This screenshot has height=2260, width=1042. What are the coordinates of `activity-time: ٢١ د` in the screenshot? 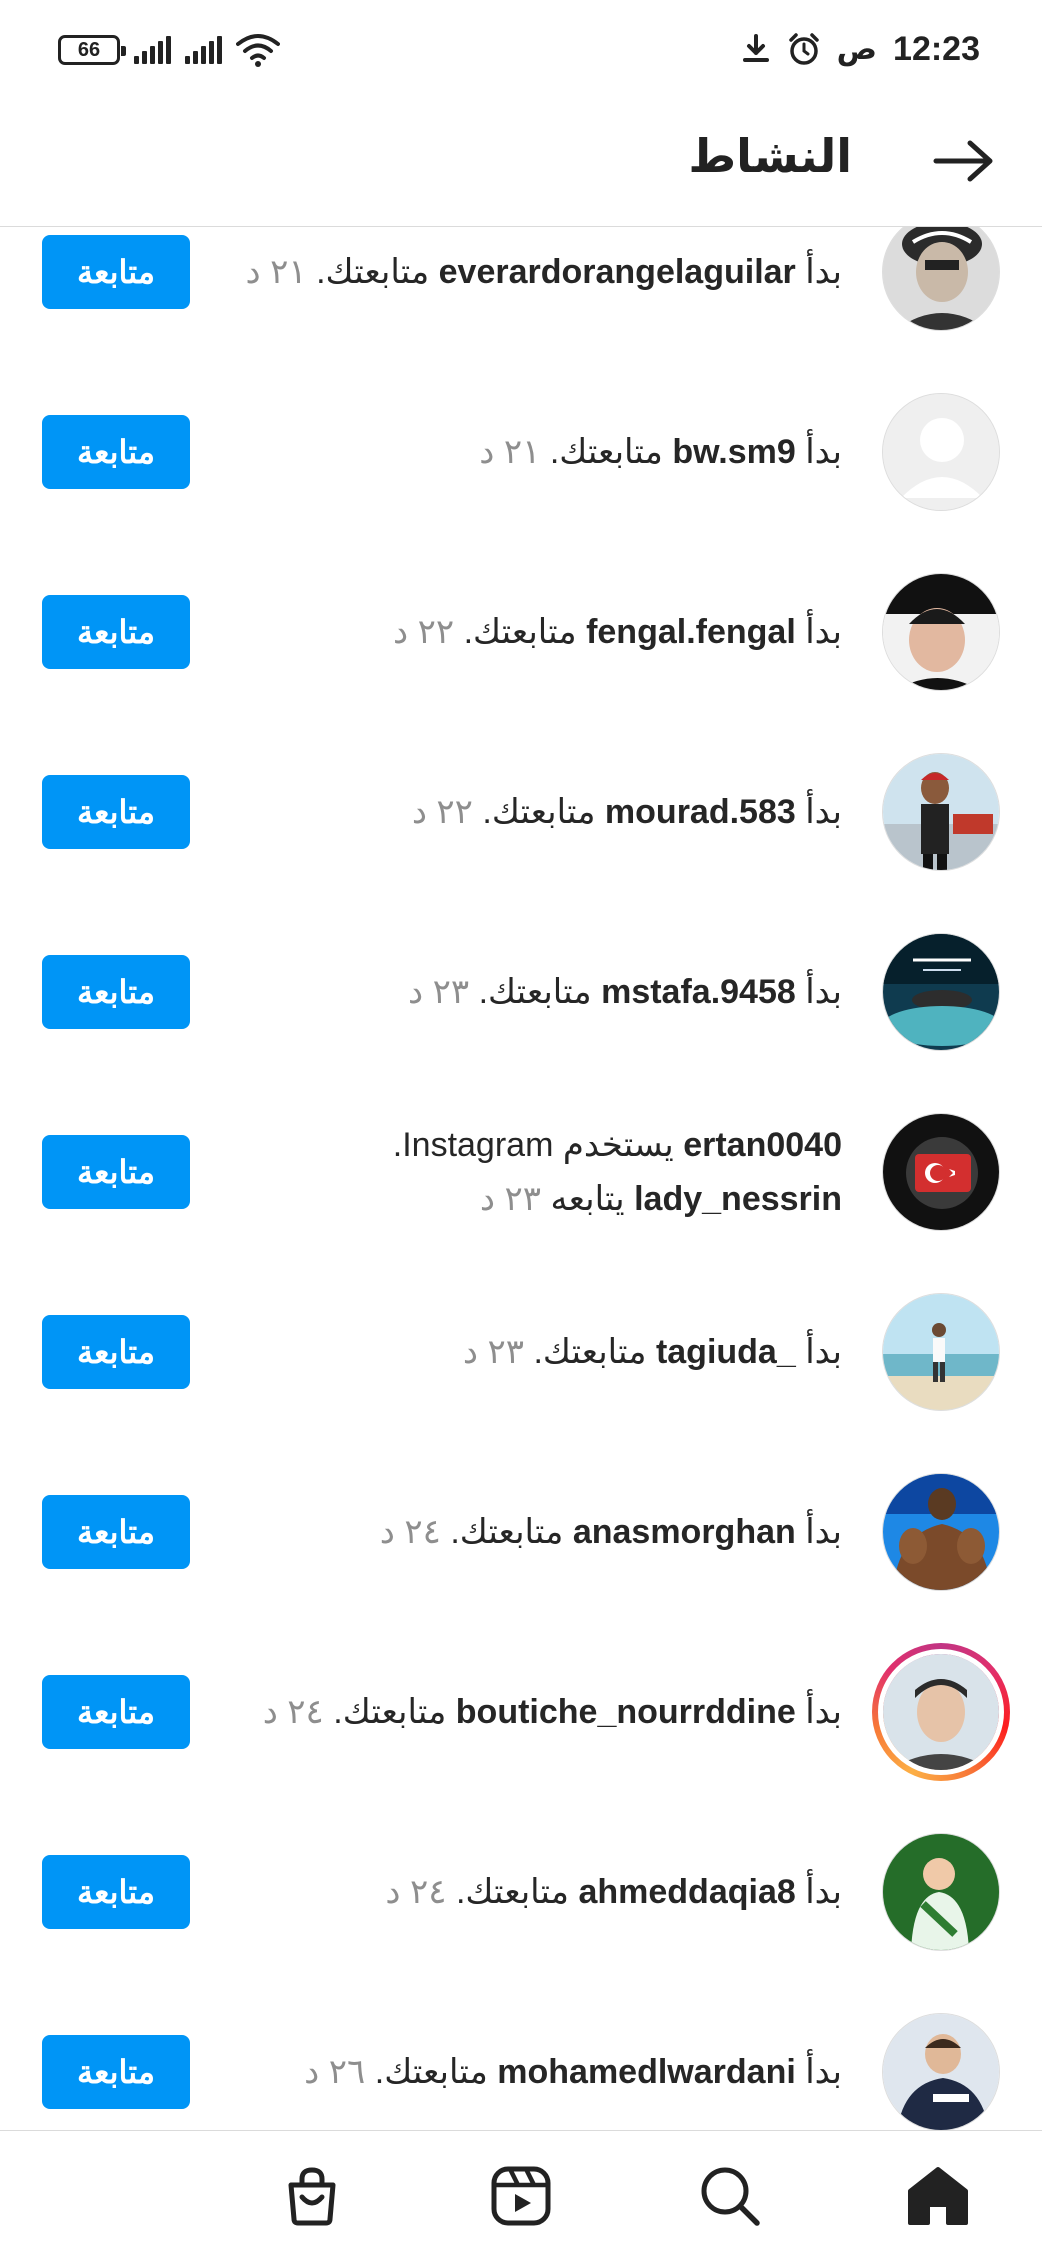 It's located at (276, 272).